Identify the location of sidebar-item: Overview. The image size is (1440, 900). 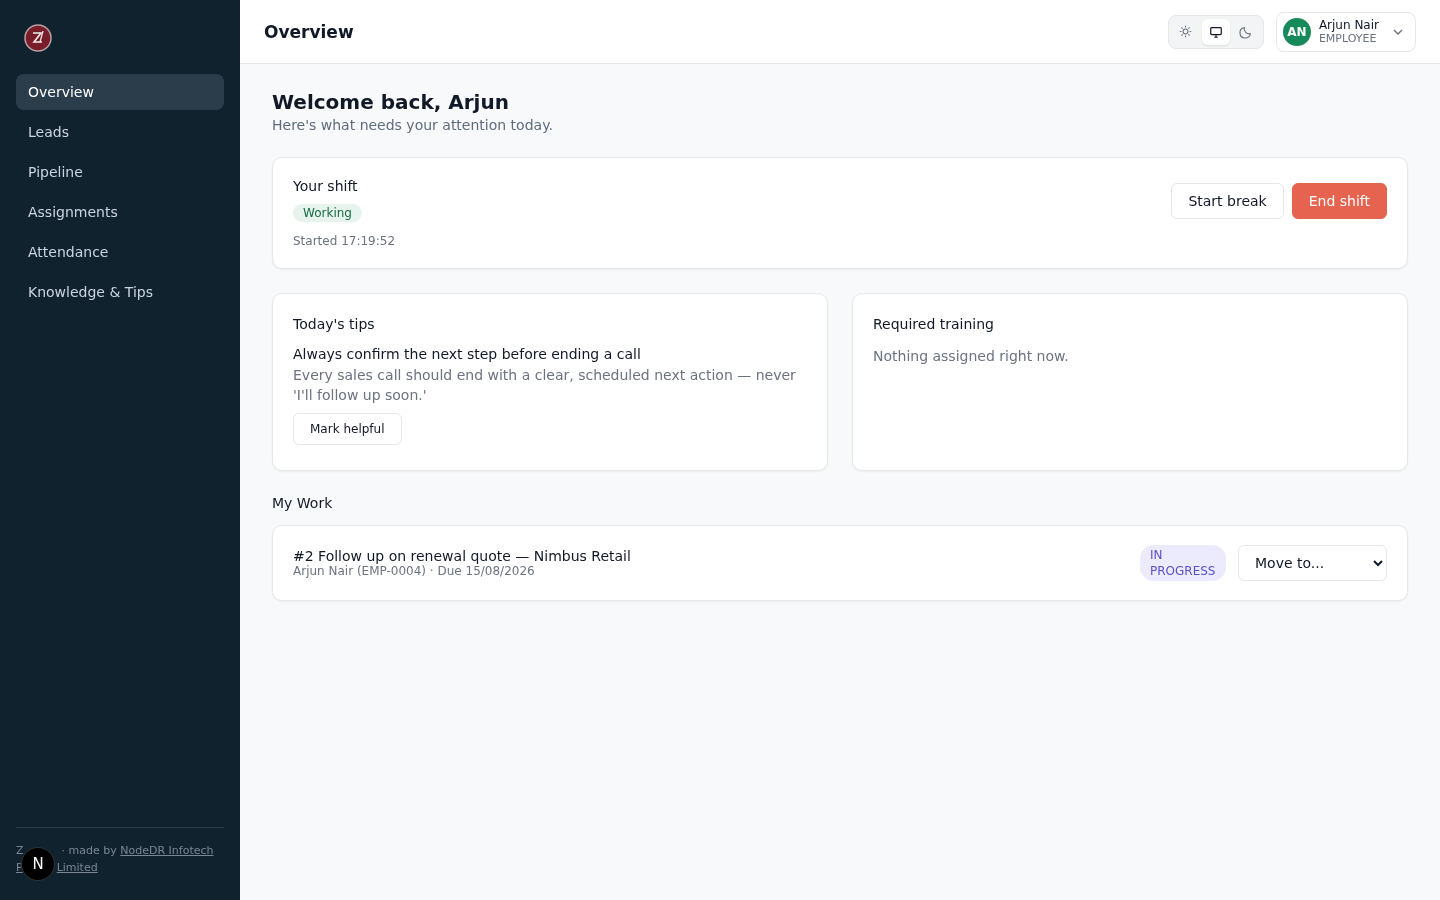
(120, 92).